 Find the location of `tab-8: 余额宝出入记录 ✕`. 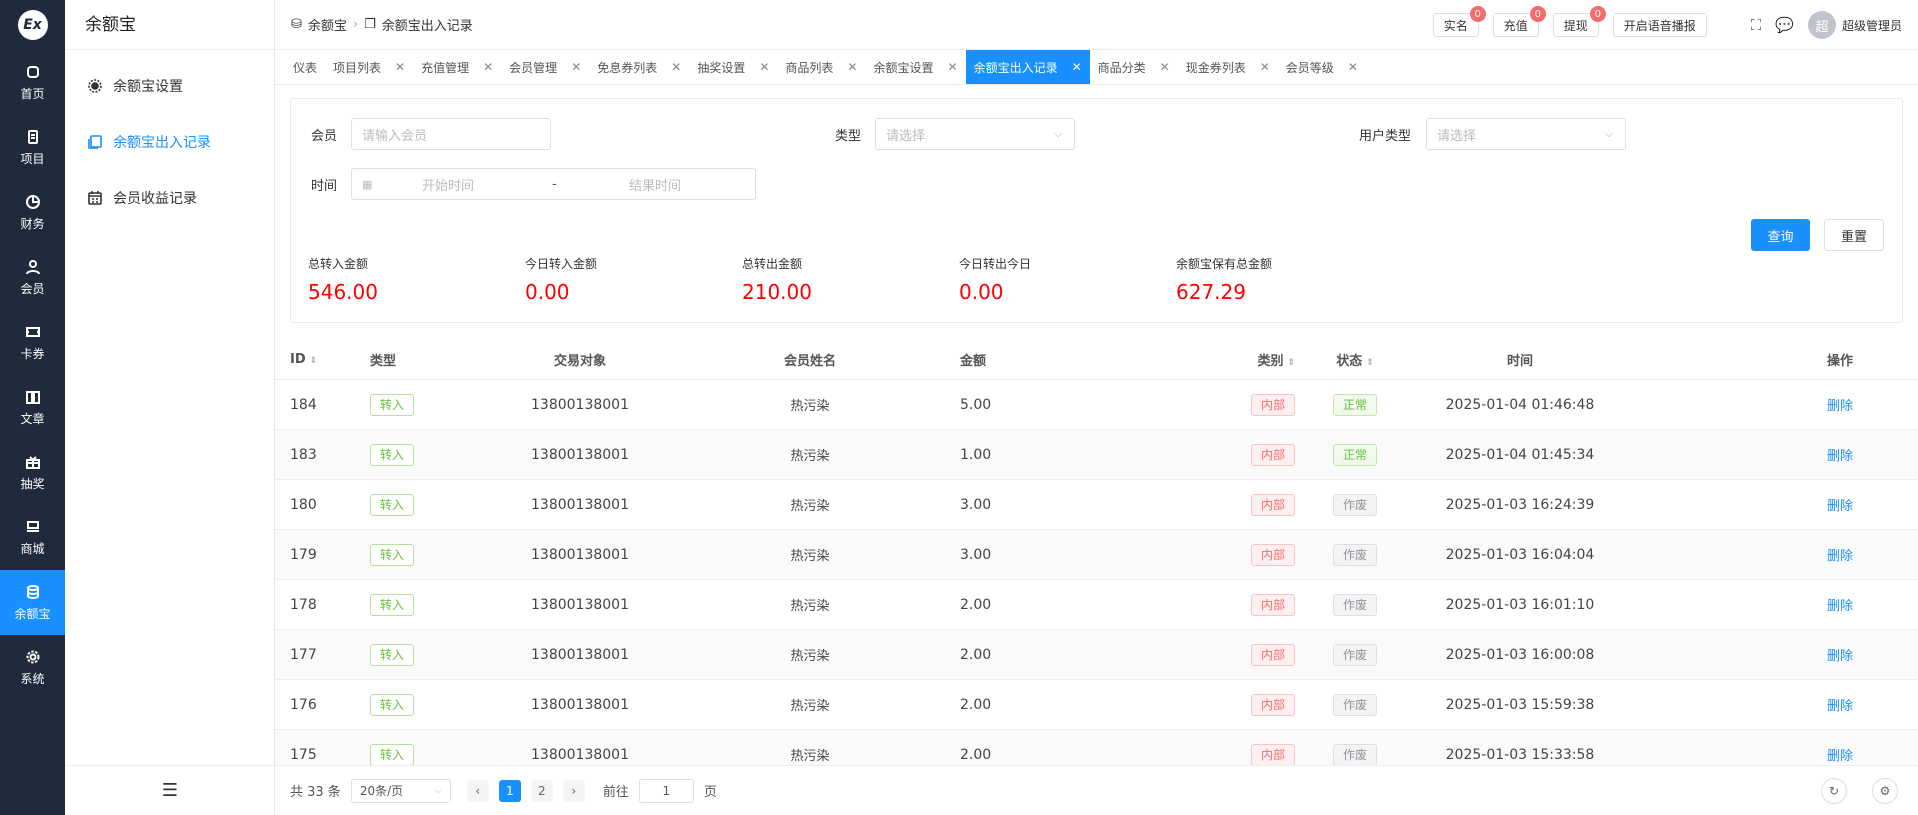

tab-8: 余额宝出入记录 ✕ is located at coordinates (1027, 67).